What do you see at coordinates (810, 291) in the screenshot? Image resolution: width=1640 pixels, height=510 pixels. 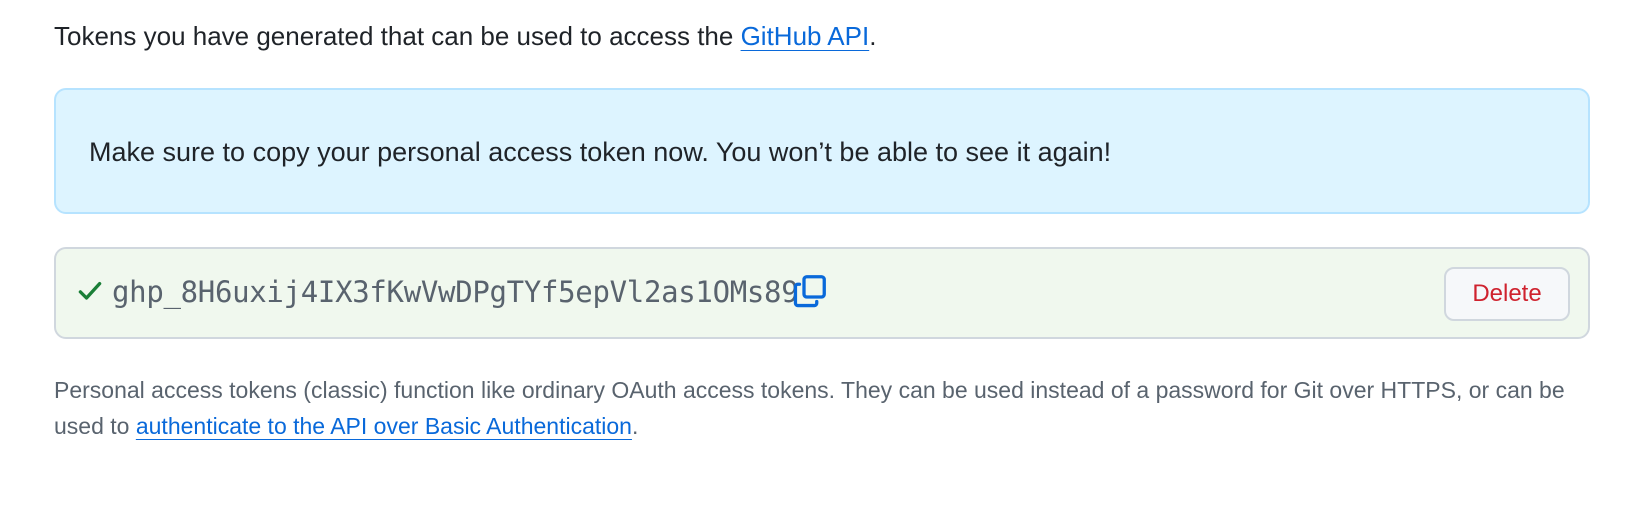 I see `copy-icon` at bounding box center [810, 291].